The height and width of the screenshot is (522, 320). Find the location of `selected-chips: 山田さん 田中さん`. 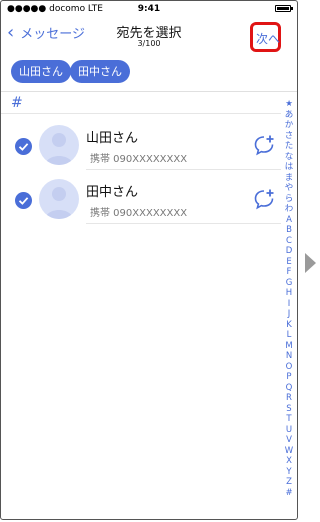

selected-chips: 山田さん 田中さん is located at coordinates (149, 74).